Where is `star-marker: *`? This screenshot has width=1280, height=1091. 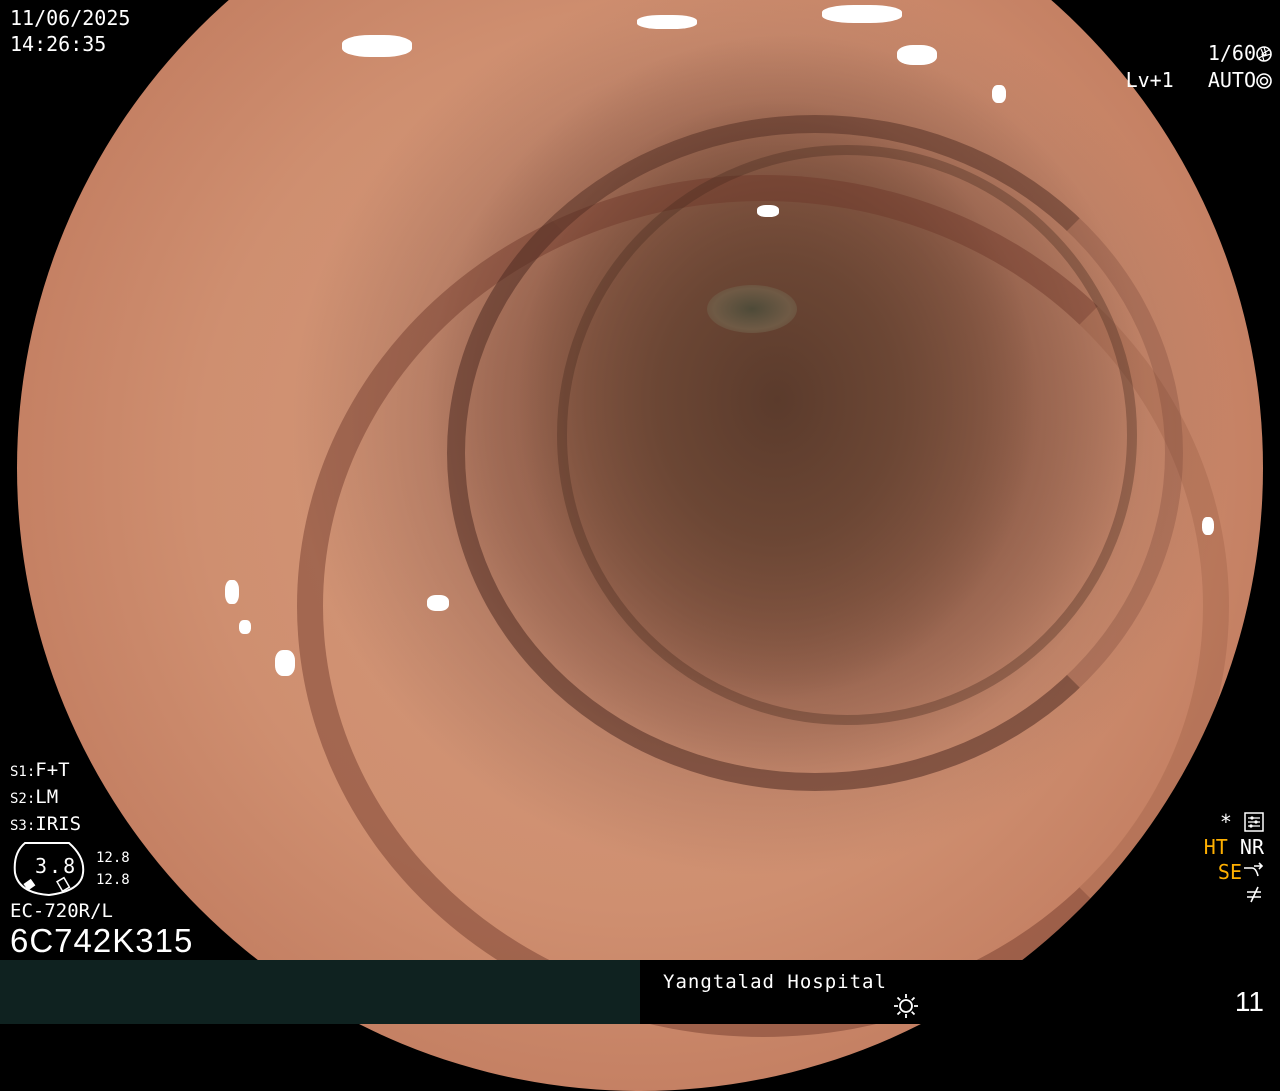 star-marker: * is located at coordinates (1225, 822).